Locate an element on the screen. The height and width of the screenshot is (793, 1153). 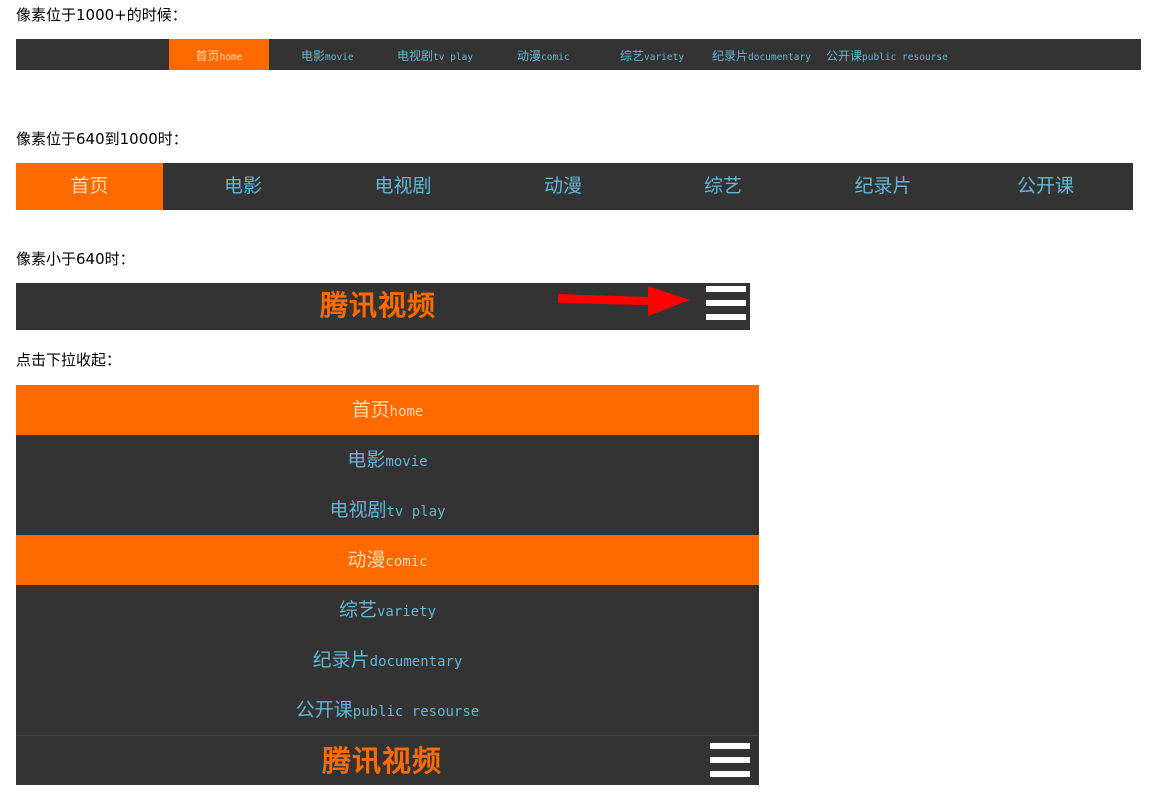
menu-item-comic: 动漫comic is located at coordinates (387, 560).